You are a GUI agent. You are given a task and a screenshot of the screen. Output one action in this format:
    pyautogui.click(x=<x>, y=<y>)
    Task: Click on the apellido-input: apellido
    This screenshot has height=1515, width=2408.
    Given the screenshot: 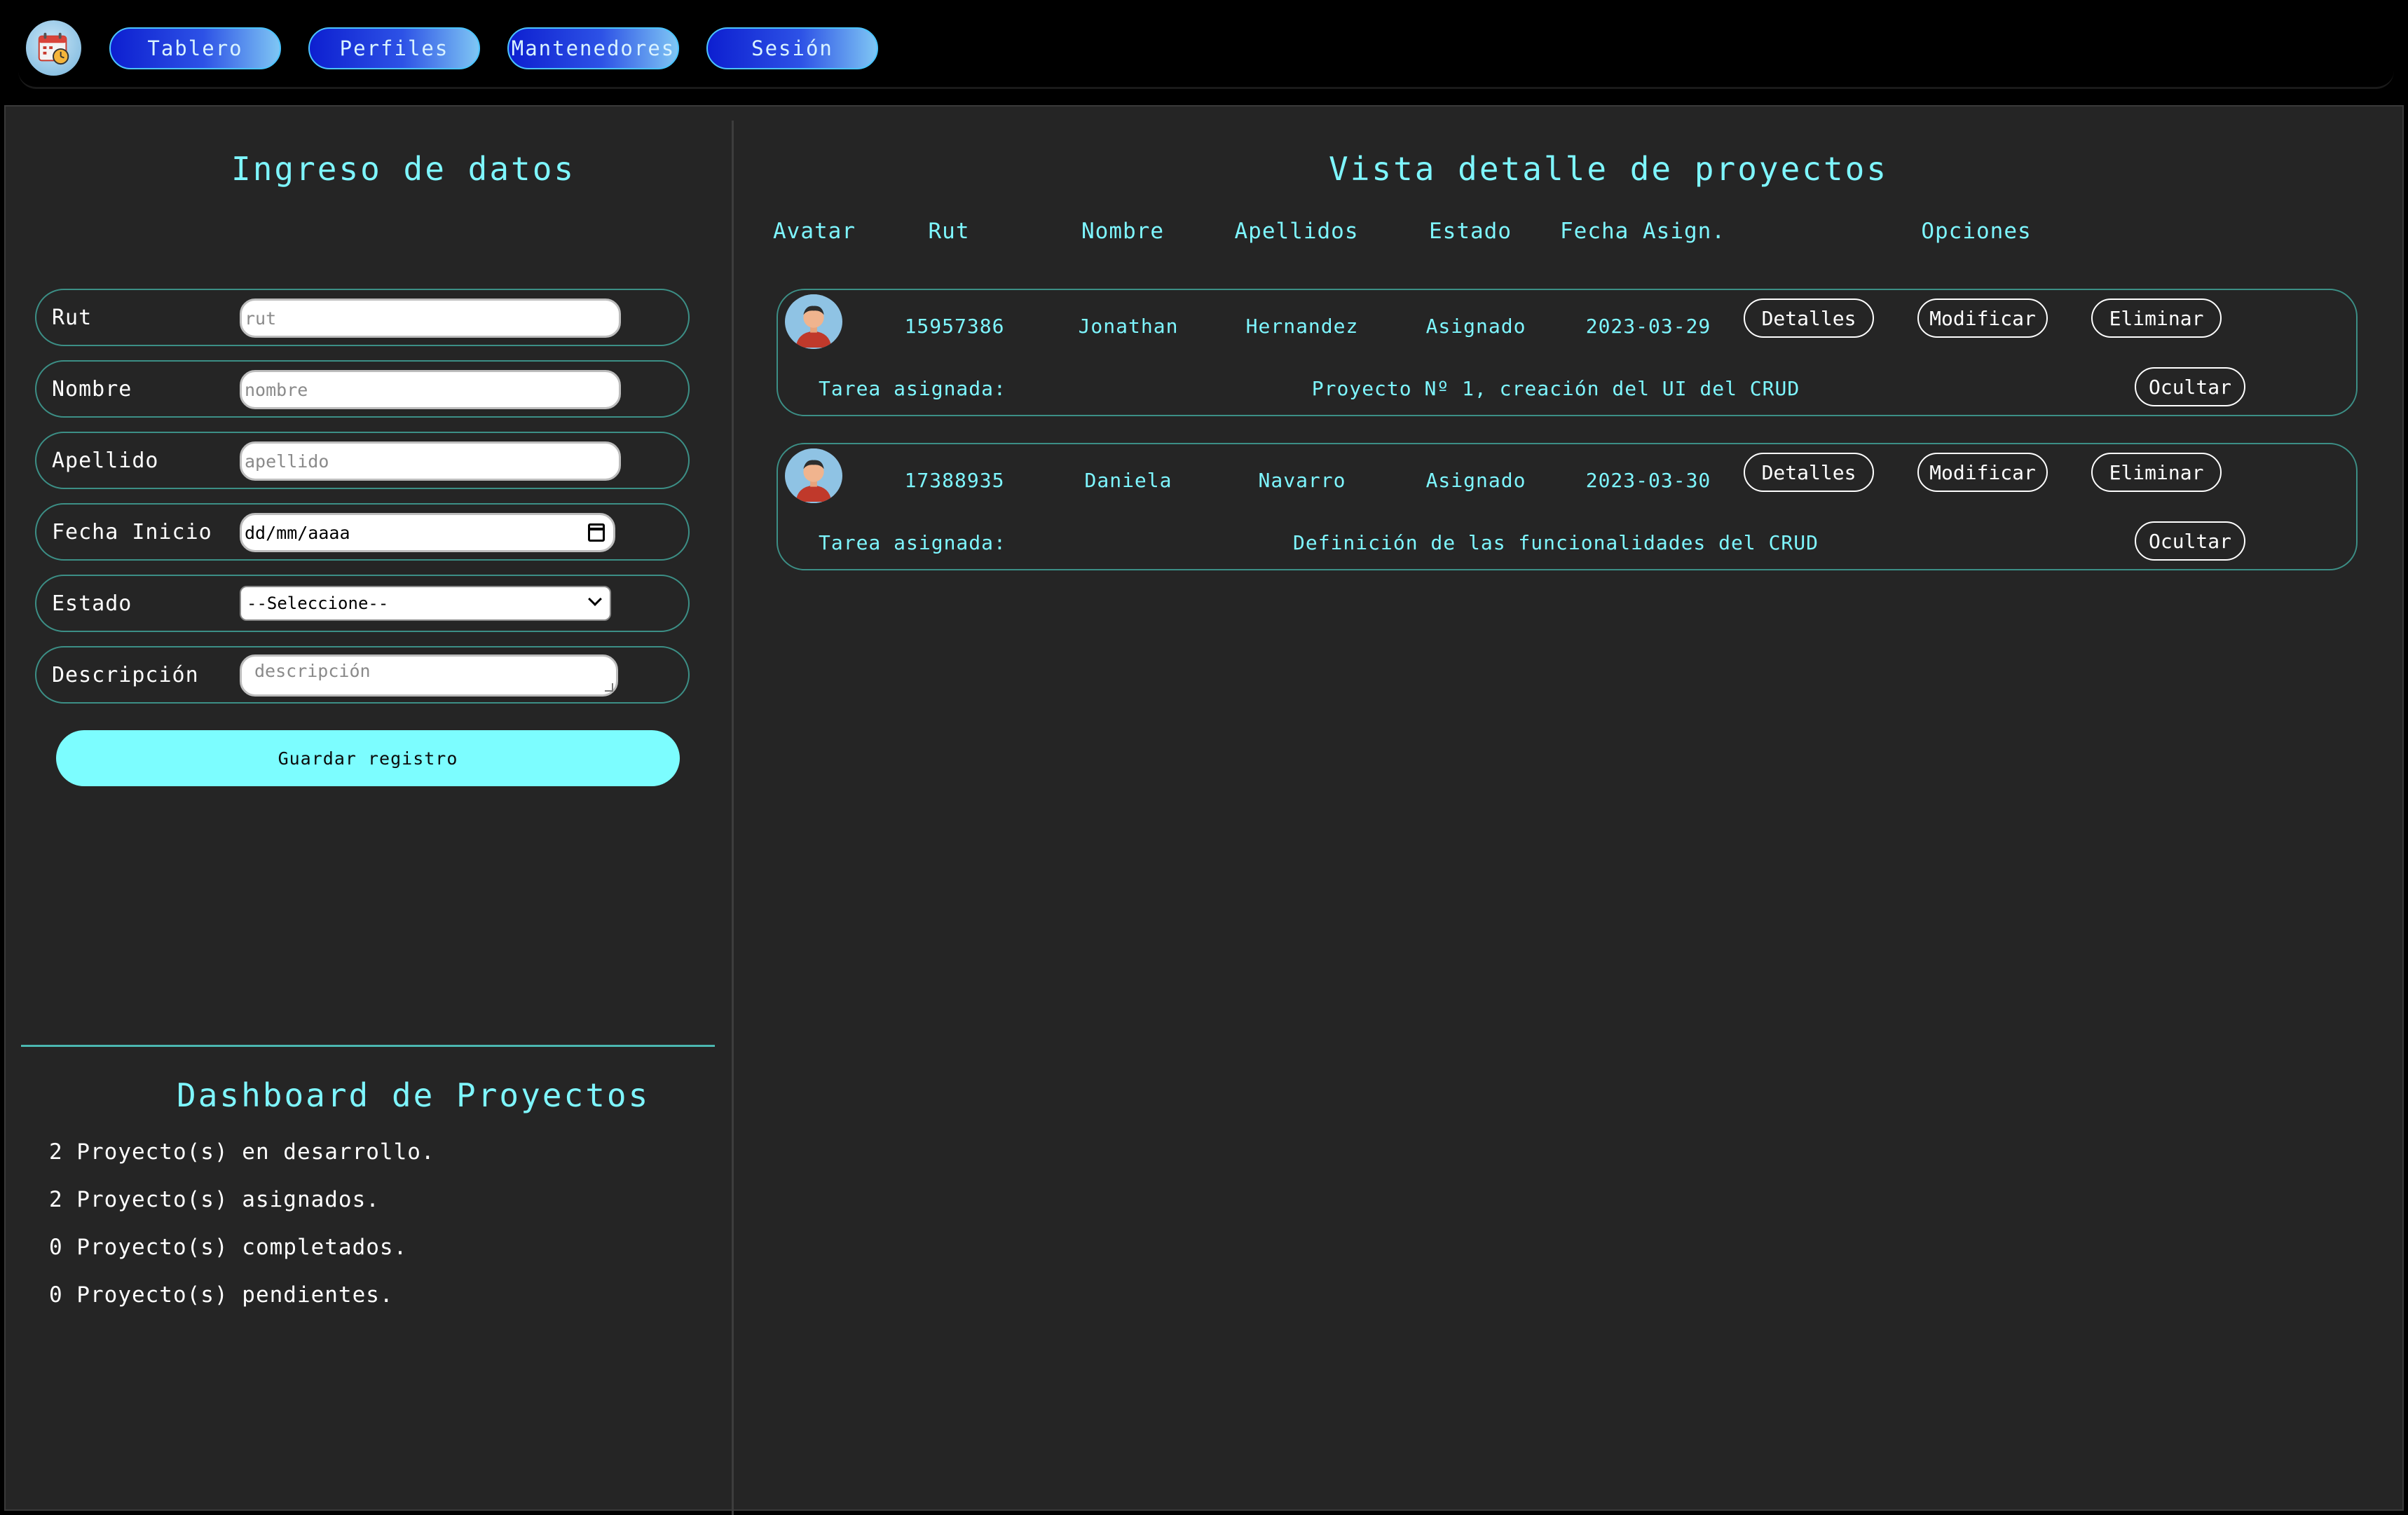 What is the action you would take?
    pyautogui.click(x=430, y=461)
    